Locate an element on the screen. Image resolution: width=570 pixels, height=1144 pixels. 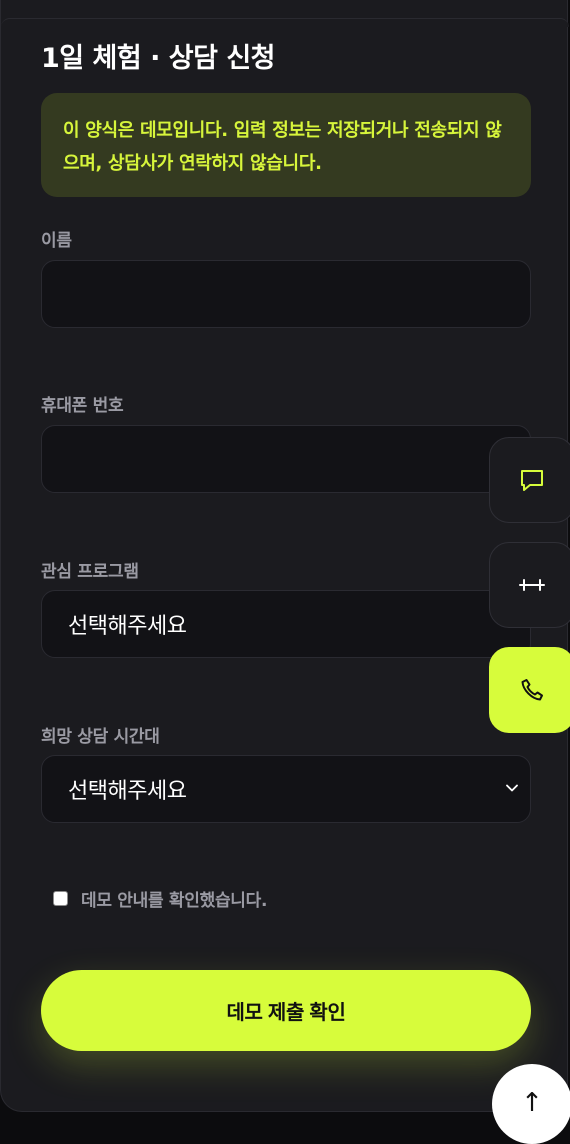
chat-button is located at coordinates (529, 480).